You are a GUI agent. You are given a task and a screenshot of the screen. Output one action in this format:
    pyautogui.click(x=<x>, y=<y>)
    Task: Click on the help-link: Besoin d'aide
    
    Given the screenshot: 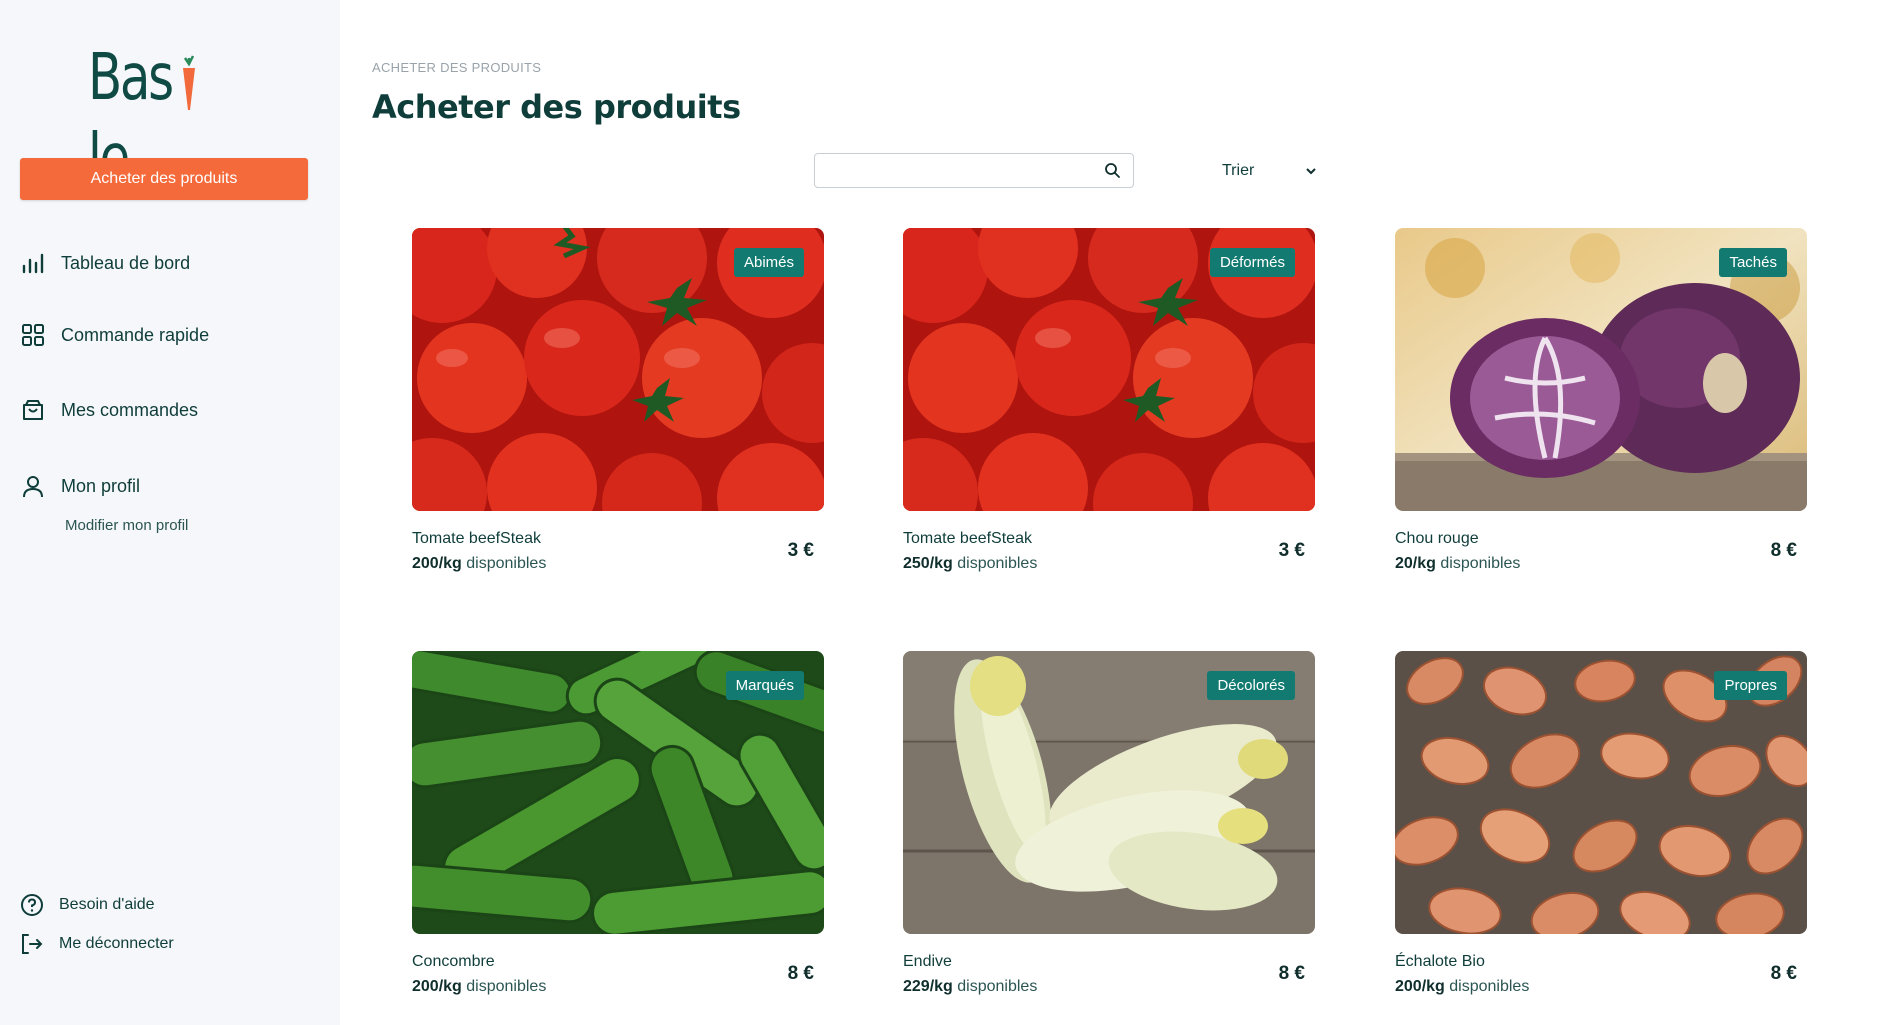 What is the action you would take?
    pyautogui.click(x=87, y=905)
    